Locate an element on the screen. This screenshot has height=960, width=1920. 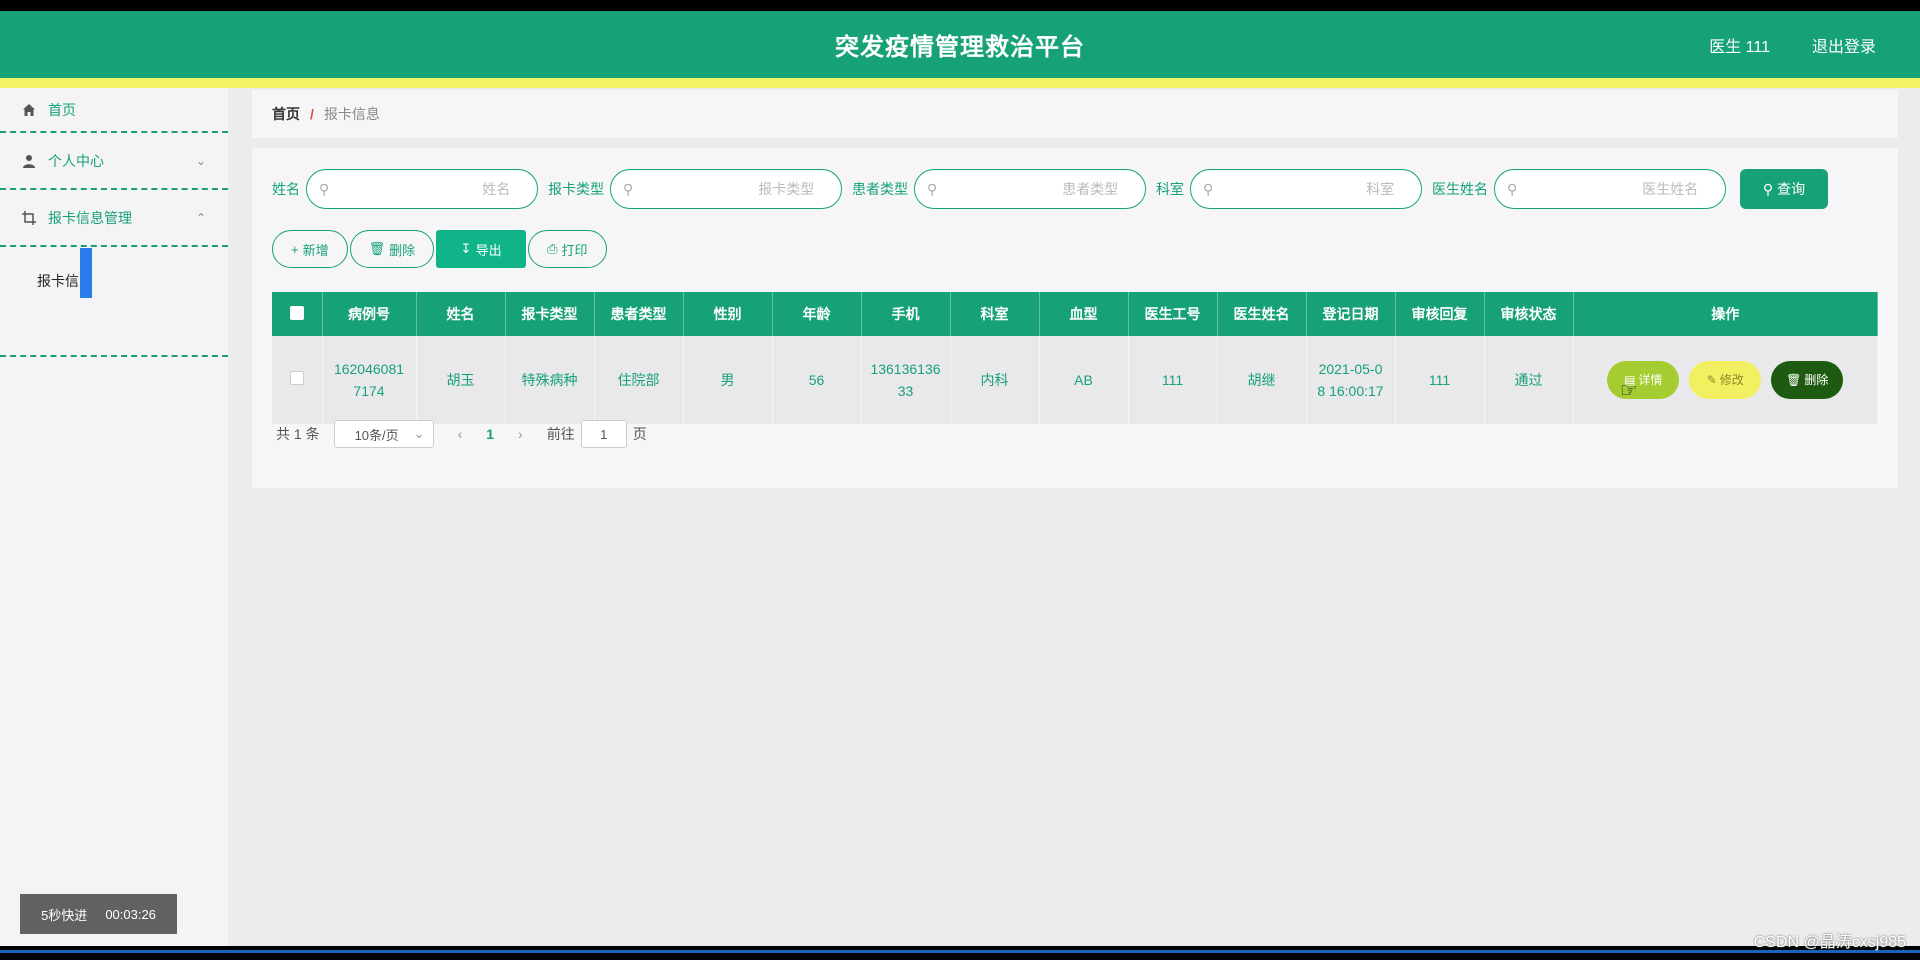
hand-cursor-icon: ☞ is located at coordinates (1629, 391).